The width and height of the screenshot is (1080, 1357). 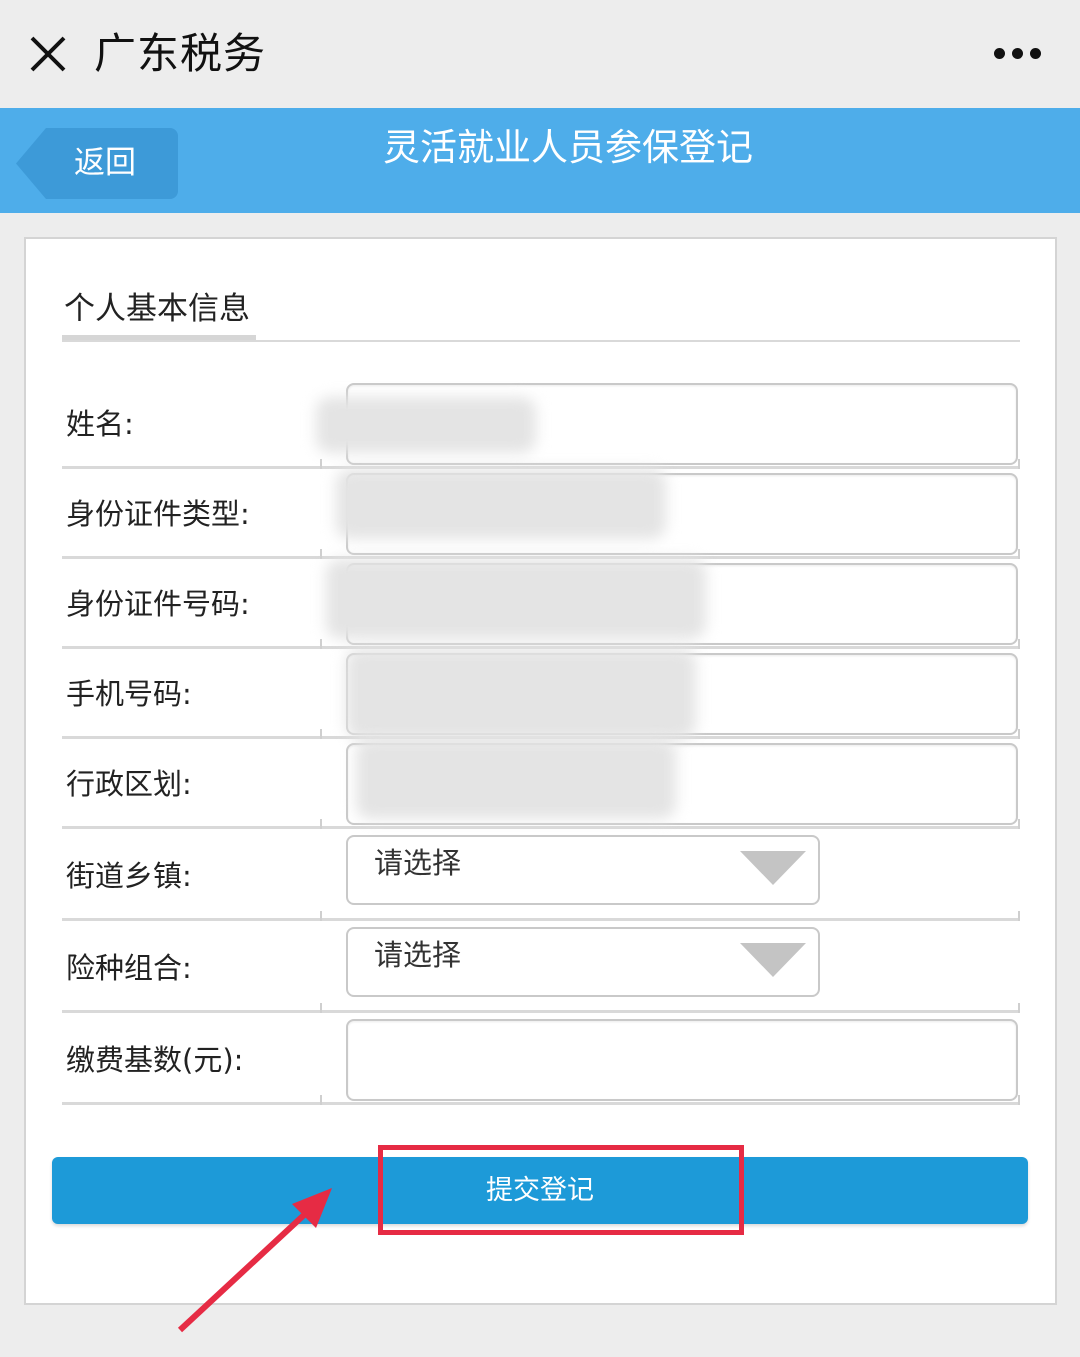 I want to click on street-select: 请选择, so click(x=583, y=870).